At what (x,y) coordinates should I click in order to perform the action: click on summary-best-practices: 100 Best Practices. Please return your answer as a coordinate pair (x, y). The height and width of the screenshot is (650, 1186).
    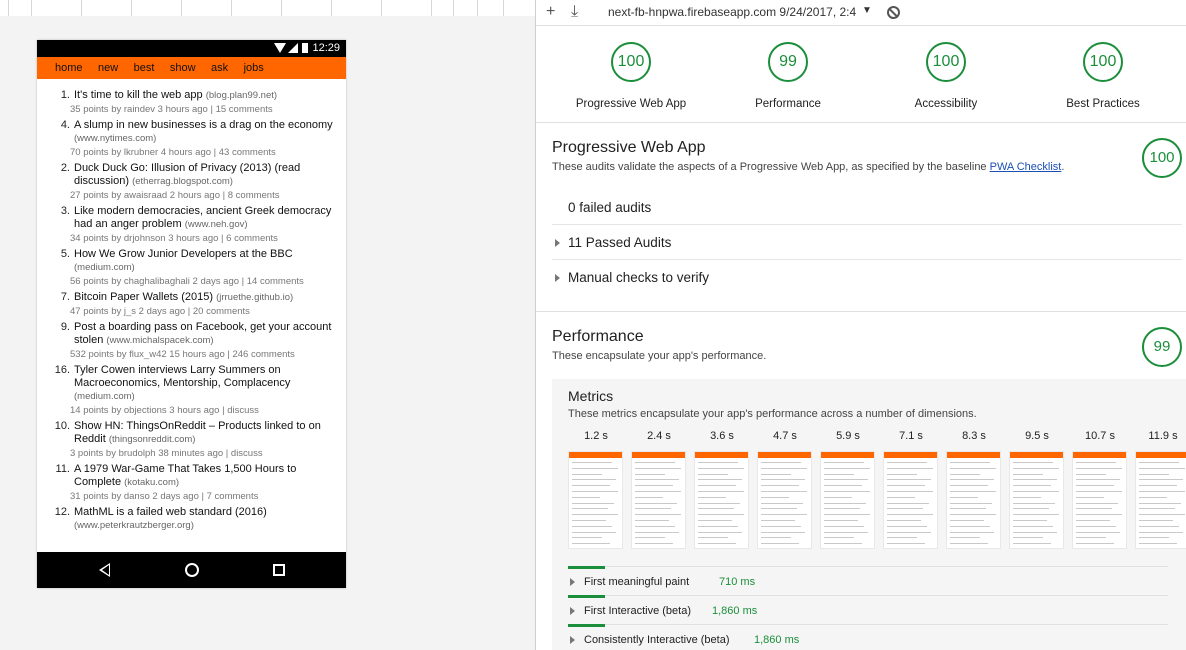
    Looking at the image, I should click on (1103, 76).